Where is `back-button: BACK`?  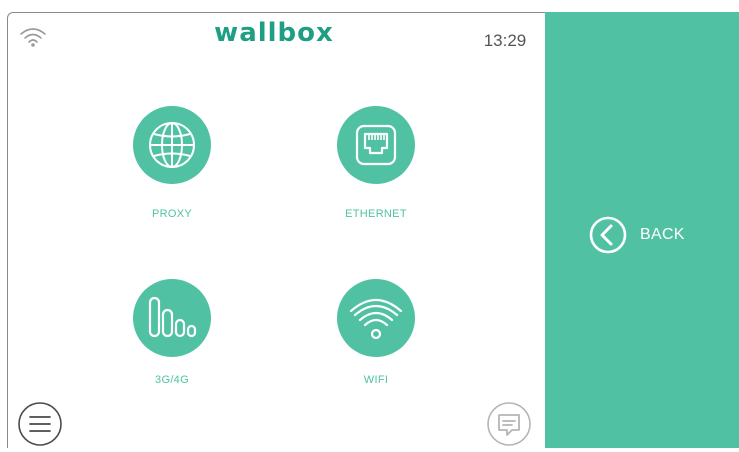
back-button: BACK is located at coordinates (643, 235).